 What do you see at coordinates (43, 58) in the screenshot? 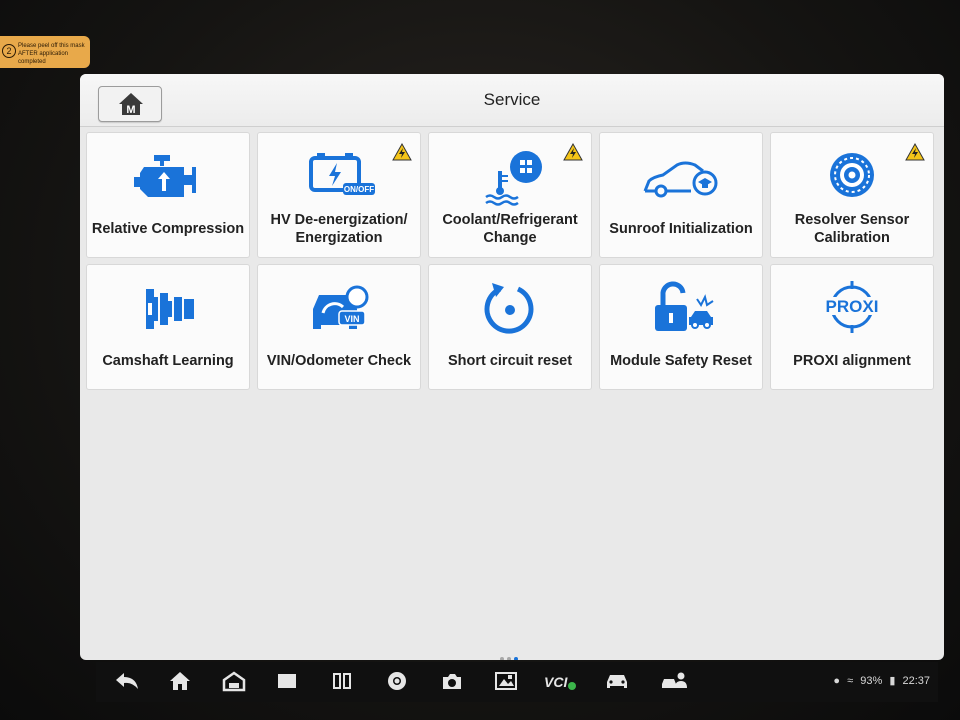
I see `sticker-line-2: AFTER application completed` at bounding box center [43, 58].